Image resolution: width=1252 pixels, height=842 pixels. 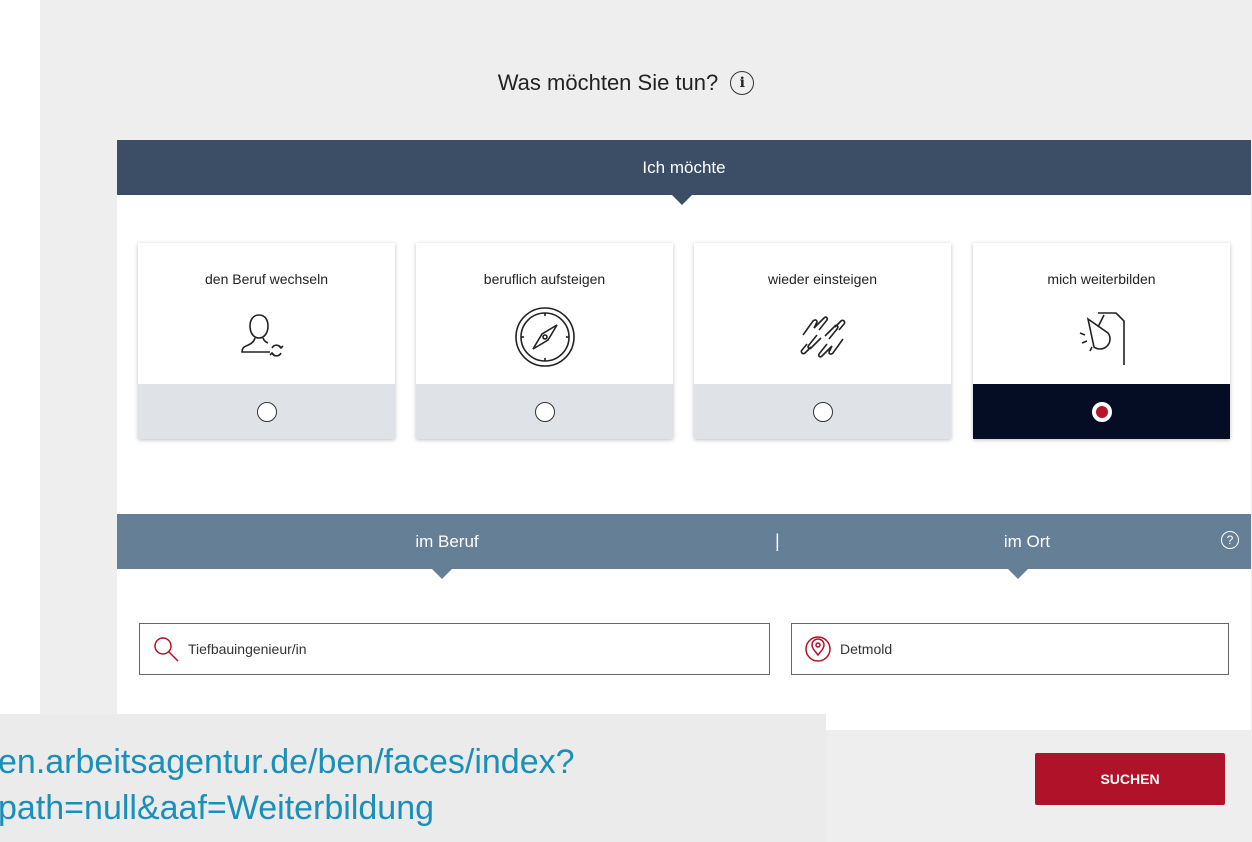 What do you see at coordinates (1230, 540) in the screenshot?
I see `question-icon: ?` at bounding box center [1230, 540].